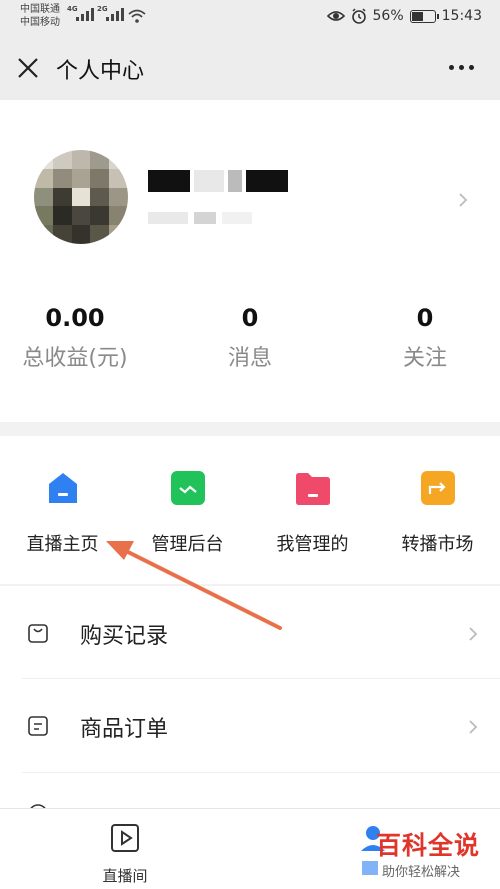 The image size is (500, 889). Describe the element at coordinates (125, 876) in the screenshot. I see `tab-label: 直播间` at that location.